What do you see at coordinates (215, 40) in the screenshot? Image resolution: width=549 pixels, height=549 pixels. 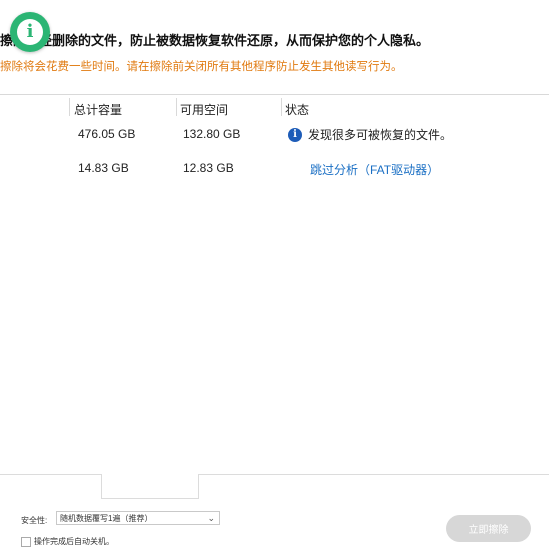 I see `page-title: 擦除已经删除的文件，防止被数据恢复软件还原，从而保护您的个人隐私。` at bounding box center [215, 40].